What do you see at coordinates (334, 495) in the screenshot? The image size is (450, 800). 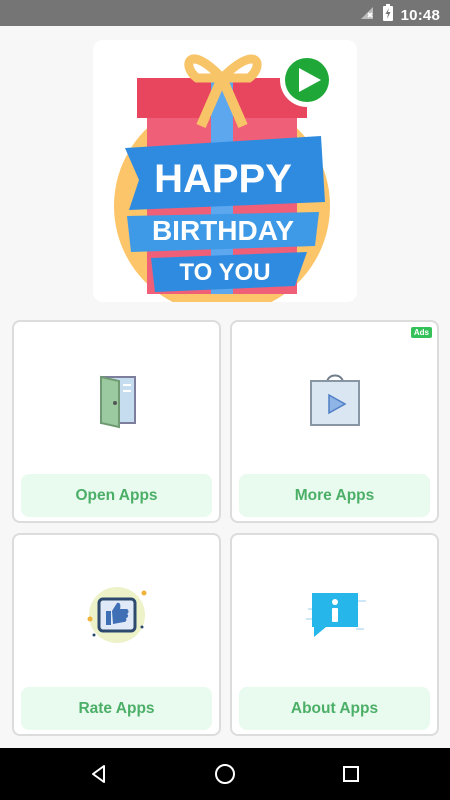 I see `more-apps-label: More Apps` at bounding box center [334, 495].